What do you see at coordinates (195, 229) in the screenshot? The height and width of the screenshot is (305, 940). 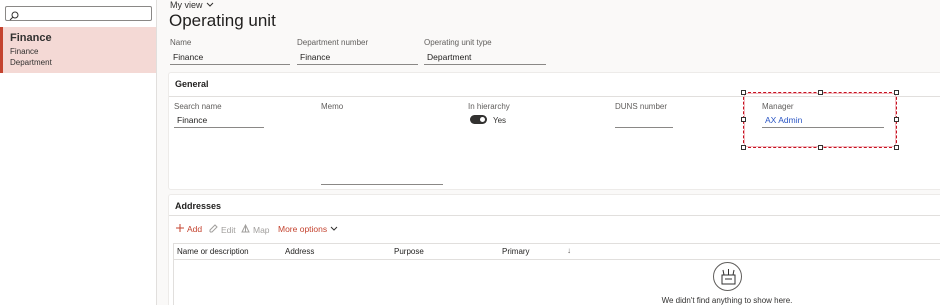 I see `add-label: Add` at bounding box center [195, 229].